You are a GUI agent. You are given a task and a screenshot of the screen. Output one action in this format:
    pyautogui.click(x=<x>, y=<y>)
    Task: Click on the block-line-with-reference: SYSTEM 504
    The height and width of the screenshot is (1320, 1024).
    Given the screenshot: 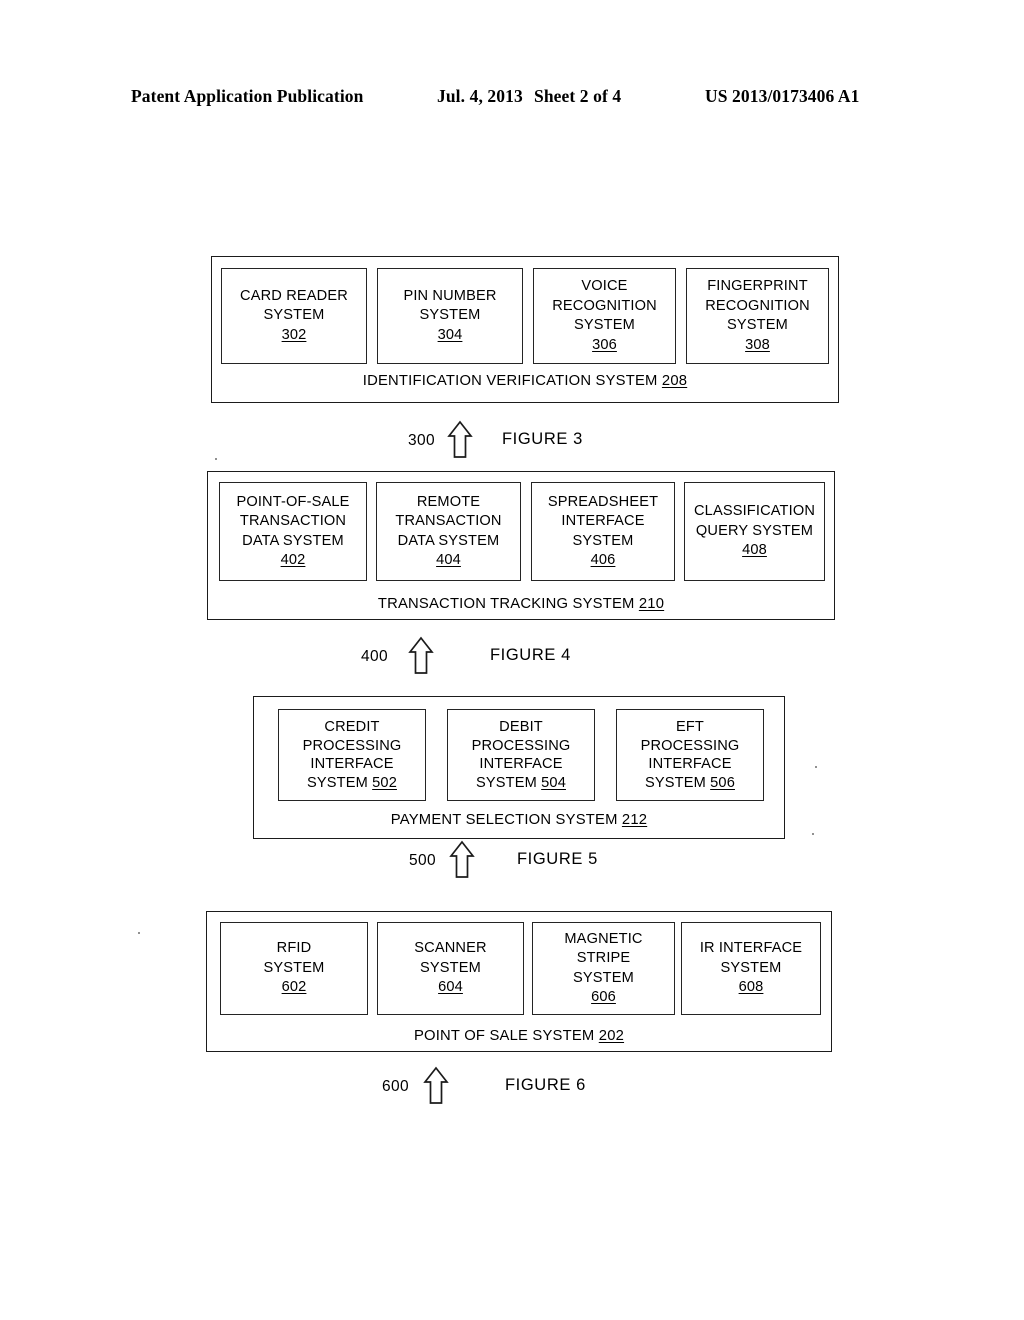 What is the action you would take?
    pyautogui.click(x=521, y=783)
    